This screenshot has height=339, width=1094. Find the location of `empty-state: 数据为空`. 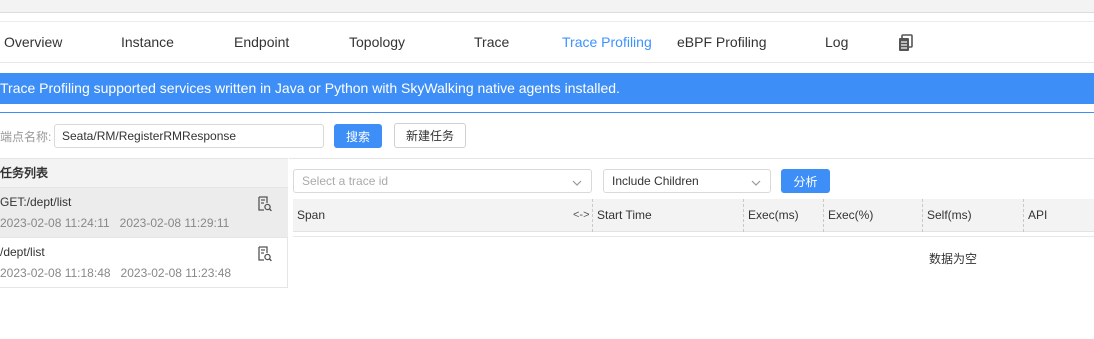

empty-state: 数据为空 is located at coordinates (953, 259).